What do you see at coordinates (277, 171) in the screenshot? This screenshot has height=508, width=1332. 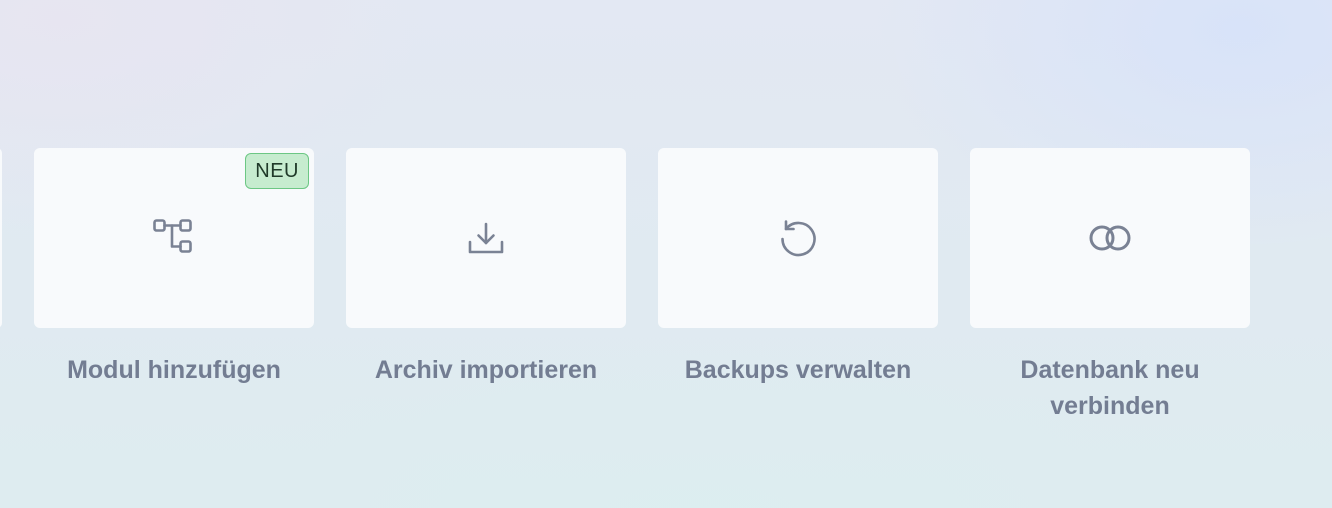 I see `new-badge: NEU` at bounding box center [277, 171].